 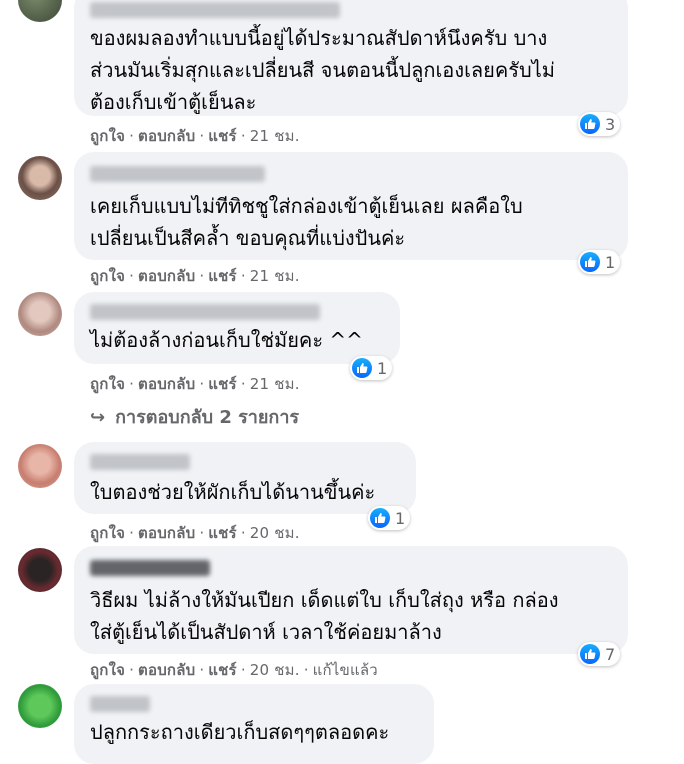 What do you see at coordinates (233, 492) in the screenshot?
I see `comment-text: ใบตองช่วยให้ผักเก็บได้นานขึ้นค่ะ` at bounding box center [233, 492].